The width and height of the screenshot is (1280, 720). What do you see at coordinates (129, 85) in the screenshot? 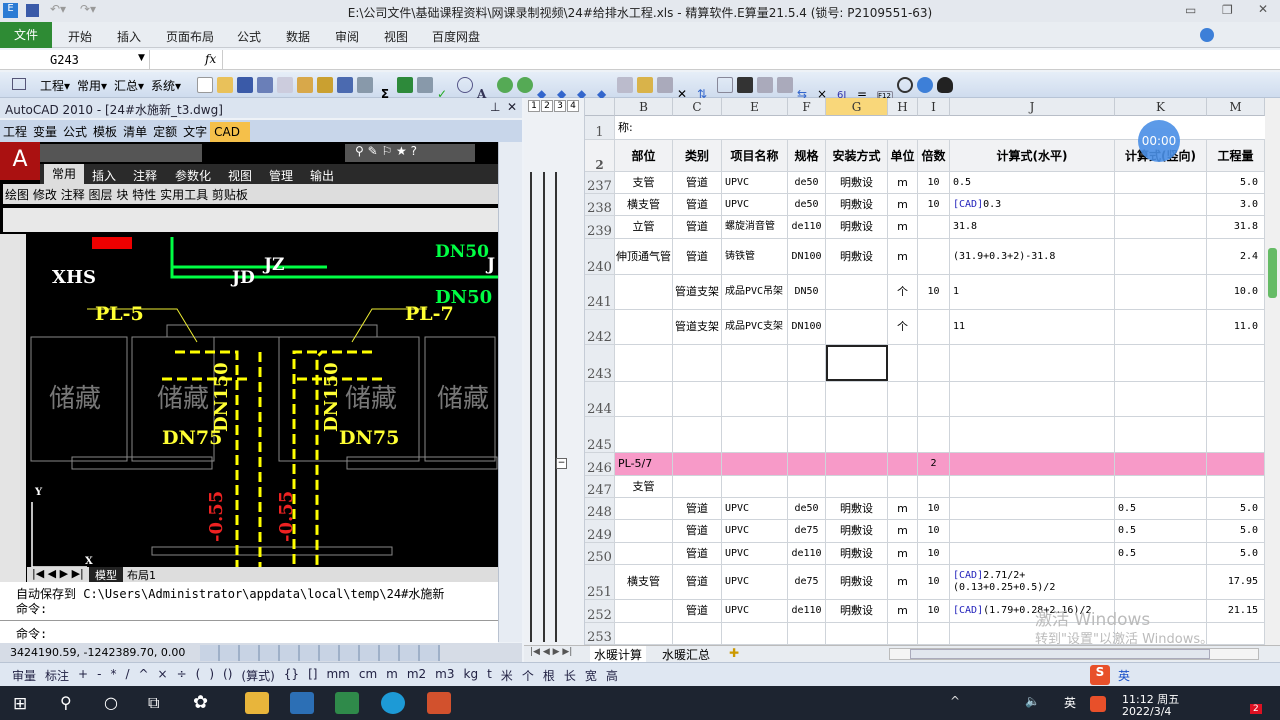
I see `menu-summary: 汇总▾` at bounding box center [129, 85].